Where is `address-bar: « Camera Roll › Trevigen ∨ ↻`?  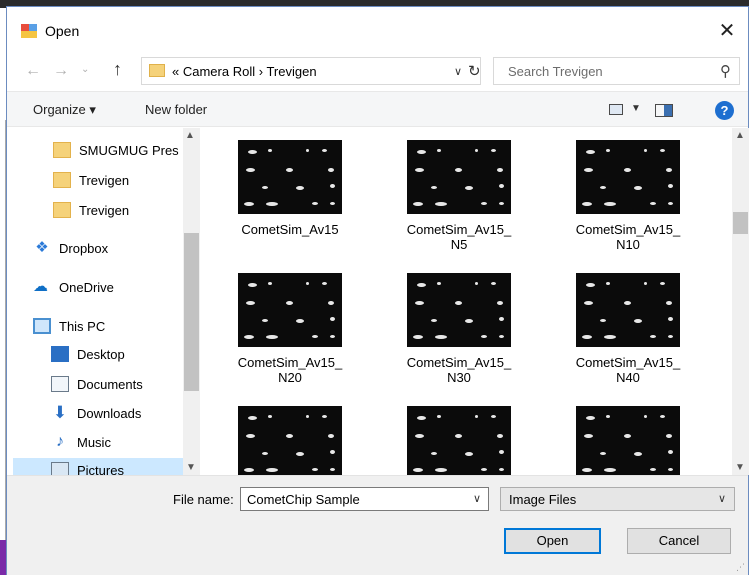
address-bar: « Camera Roll › Trevigen ∨ ↻ is located at coordinates (311, 71).